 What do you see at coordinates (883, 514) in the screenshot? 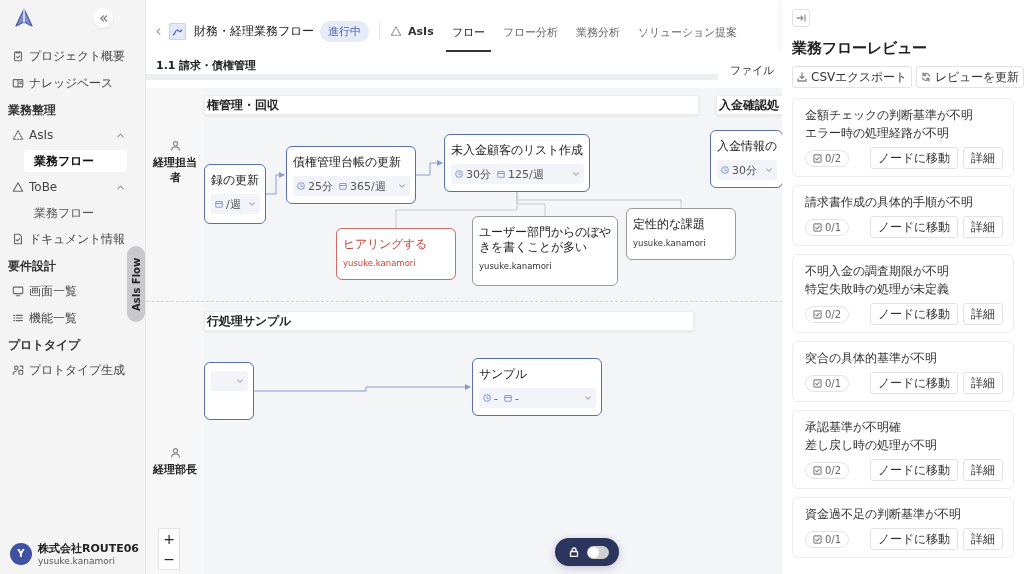
I see `issue-text: 資金過不足の判断基準が不明` at bounding box center [883, 514].